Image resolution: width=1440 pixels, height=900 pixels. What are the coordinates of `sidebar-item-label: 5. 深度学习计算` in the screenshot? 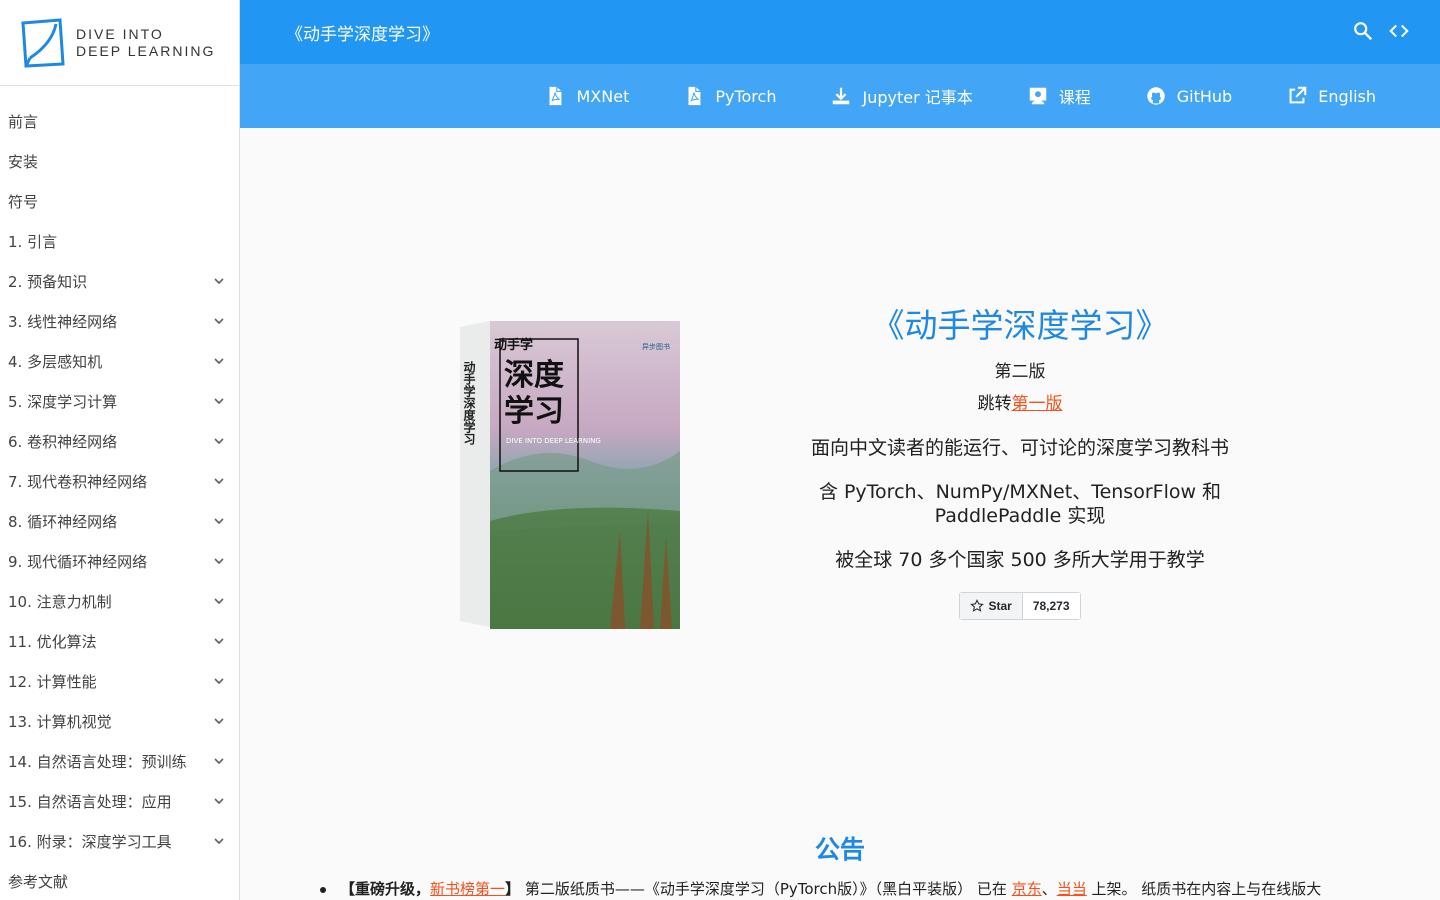 It's located at (63, 401).